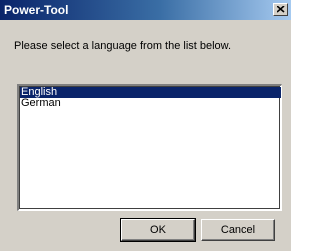  I want to click on title-bar: Power-Tool, so click(145, 10).